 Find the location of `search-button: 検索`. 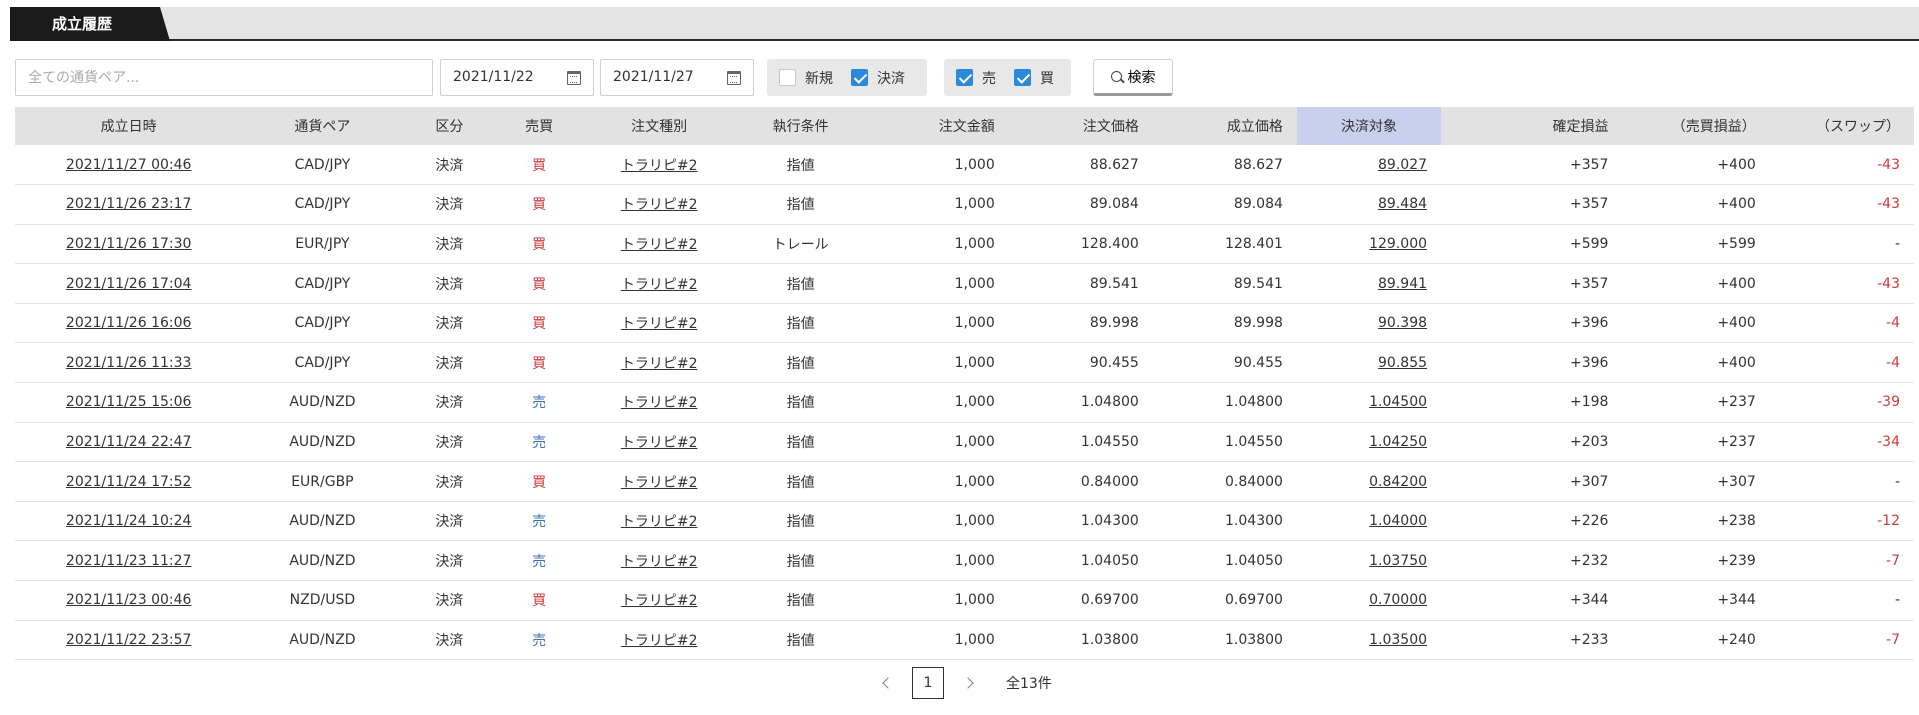

search-button: 検索 is located at coordinates (1133, 77).